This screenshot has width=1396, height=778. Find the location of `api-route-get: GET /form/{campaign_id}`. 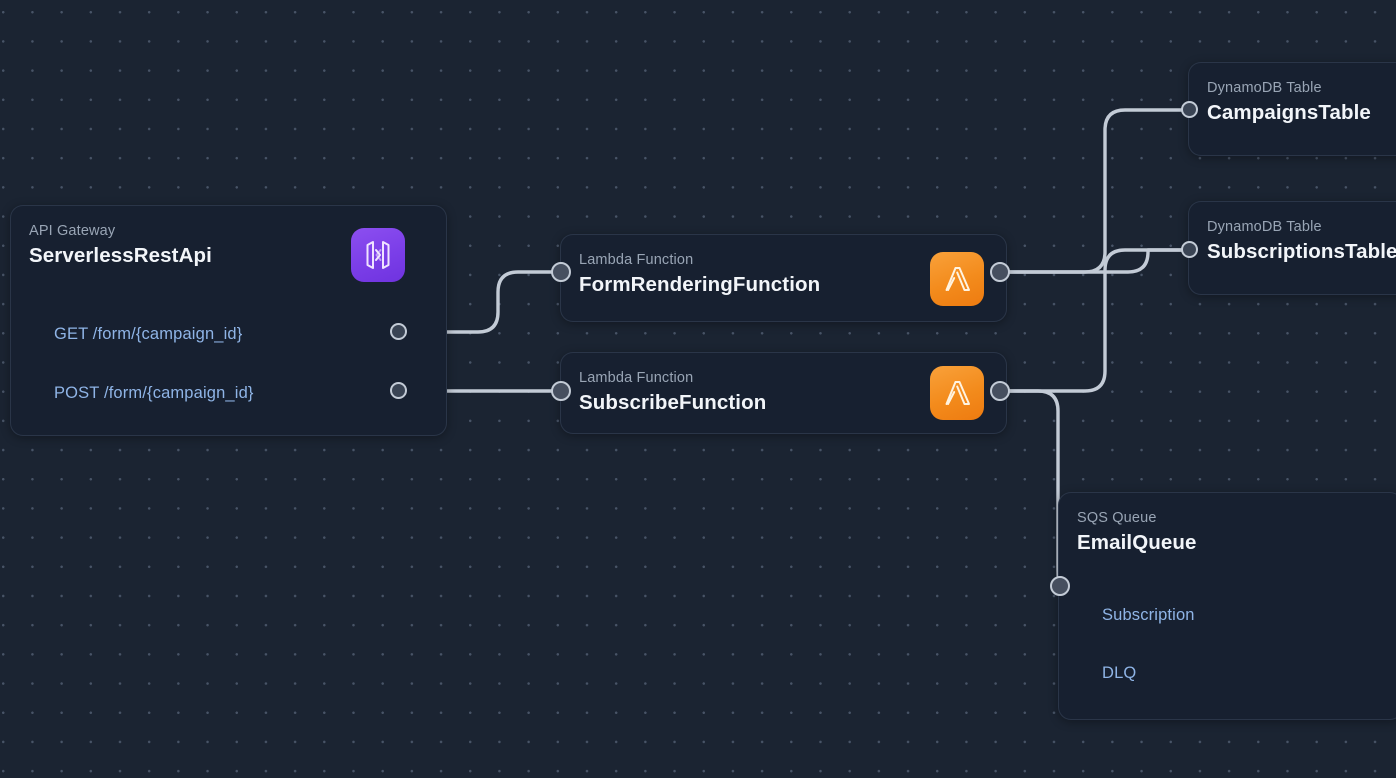

api-route-get: GET /form/{campaign_id} is located at coordinates (228, 334).